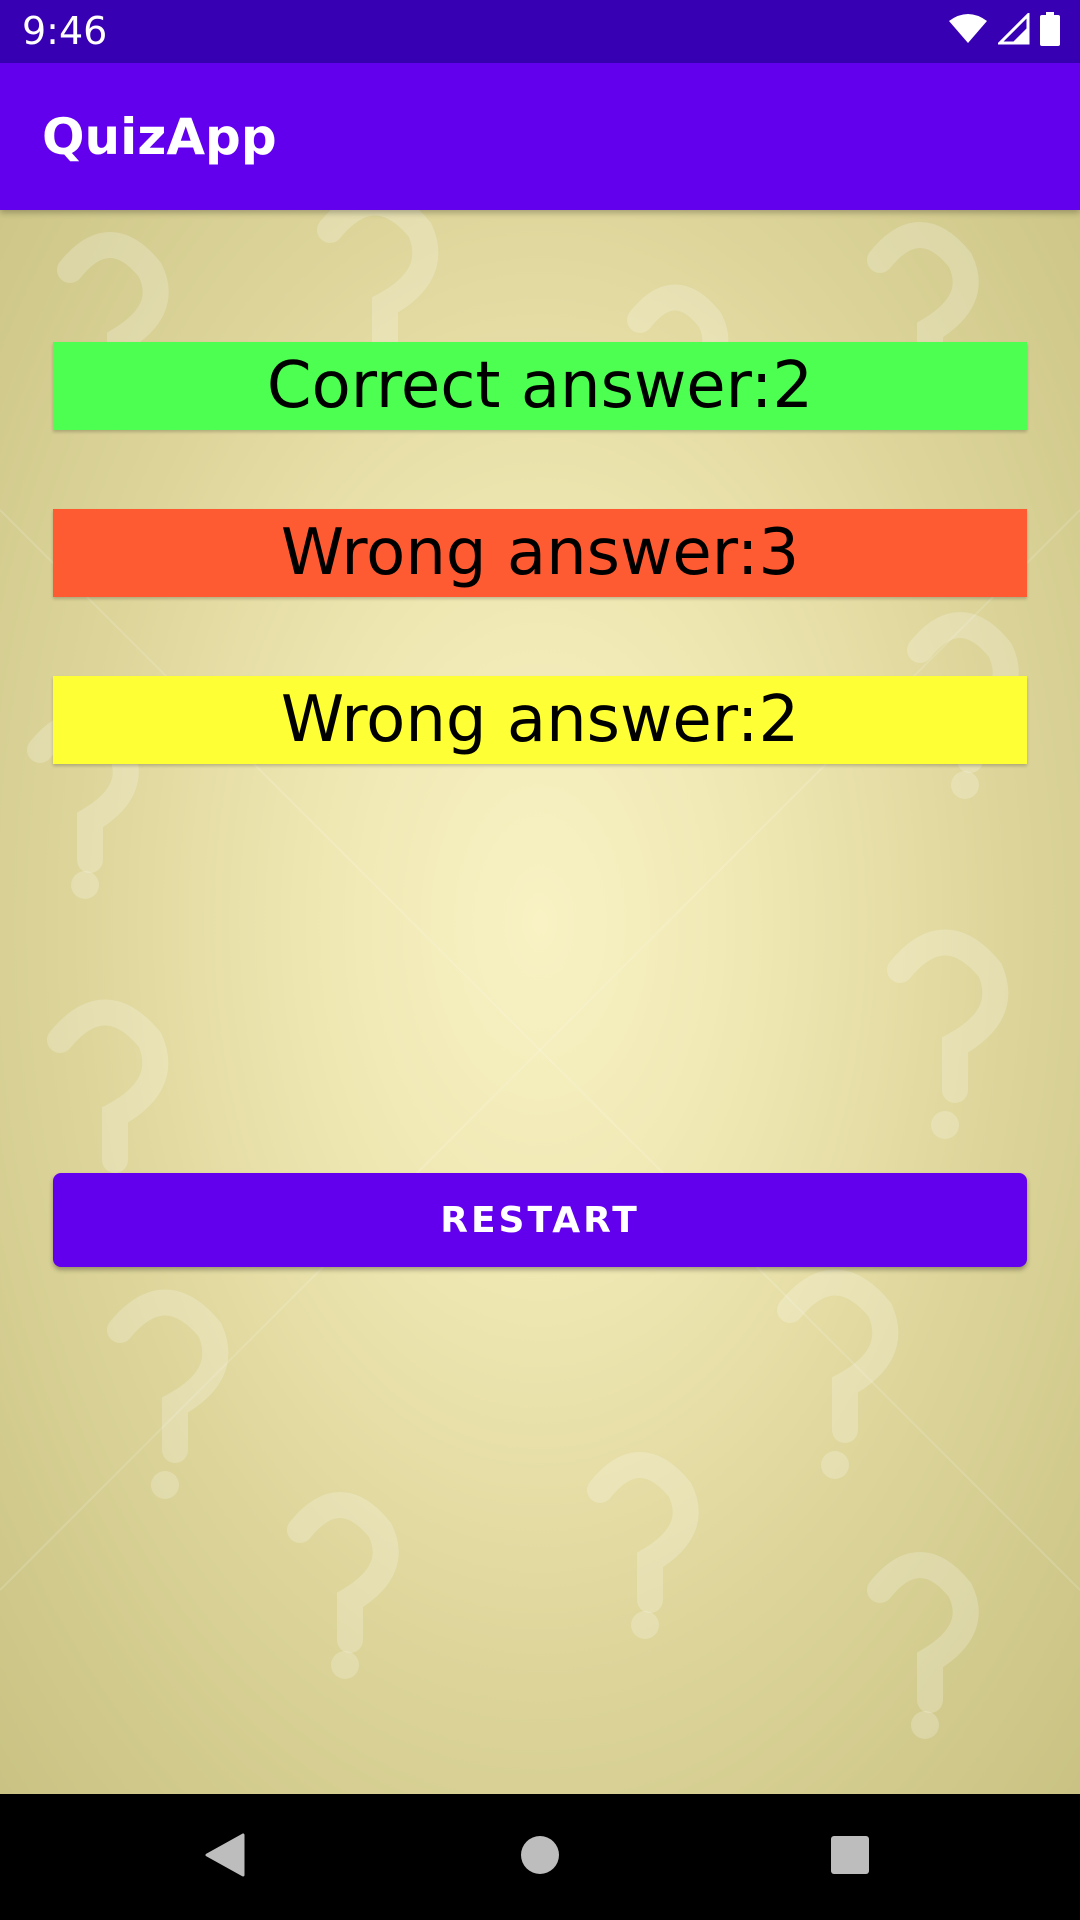 The width and height of the screenshot is (1080, 1920). I want to click on back-icon, so click(225, 1857).